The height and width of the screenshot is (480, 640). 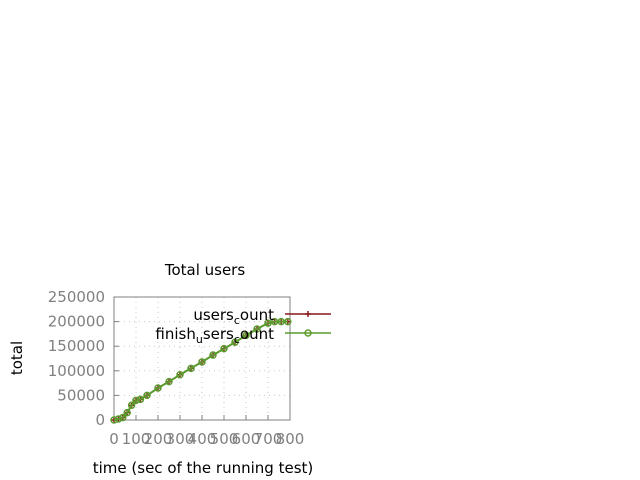 What do you see at coordinates (205, 270) in the screenshot?
I see `chart-title: Total users` at bounding box center [205, 270].